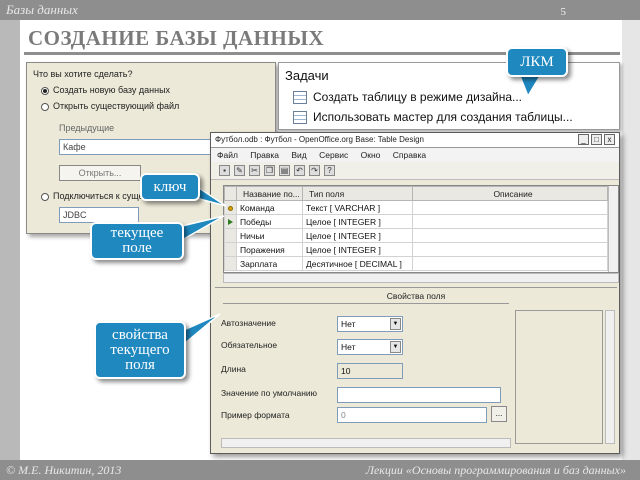  I want to click on grid-vertical-scrollbar, so click(613, 229).